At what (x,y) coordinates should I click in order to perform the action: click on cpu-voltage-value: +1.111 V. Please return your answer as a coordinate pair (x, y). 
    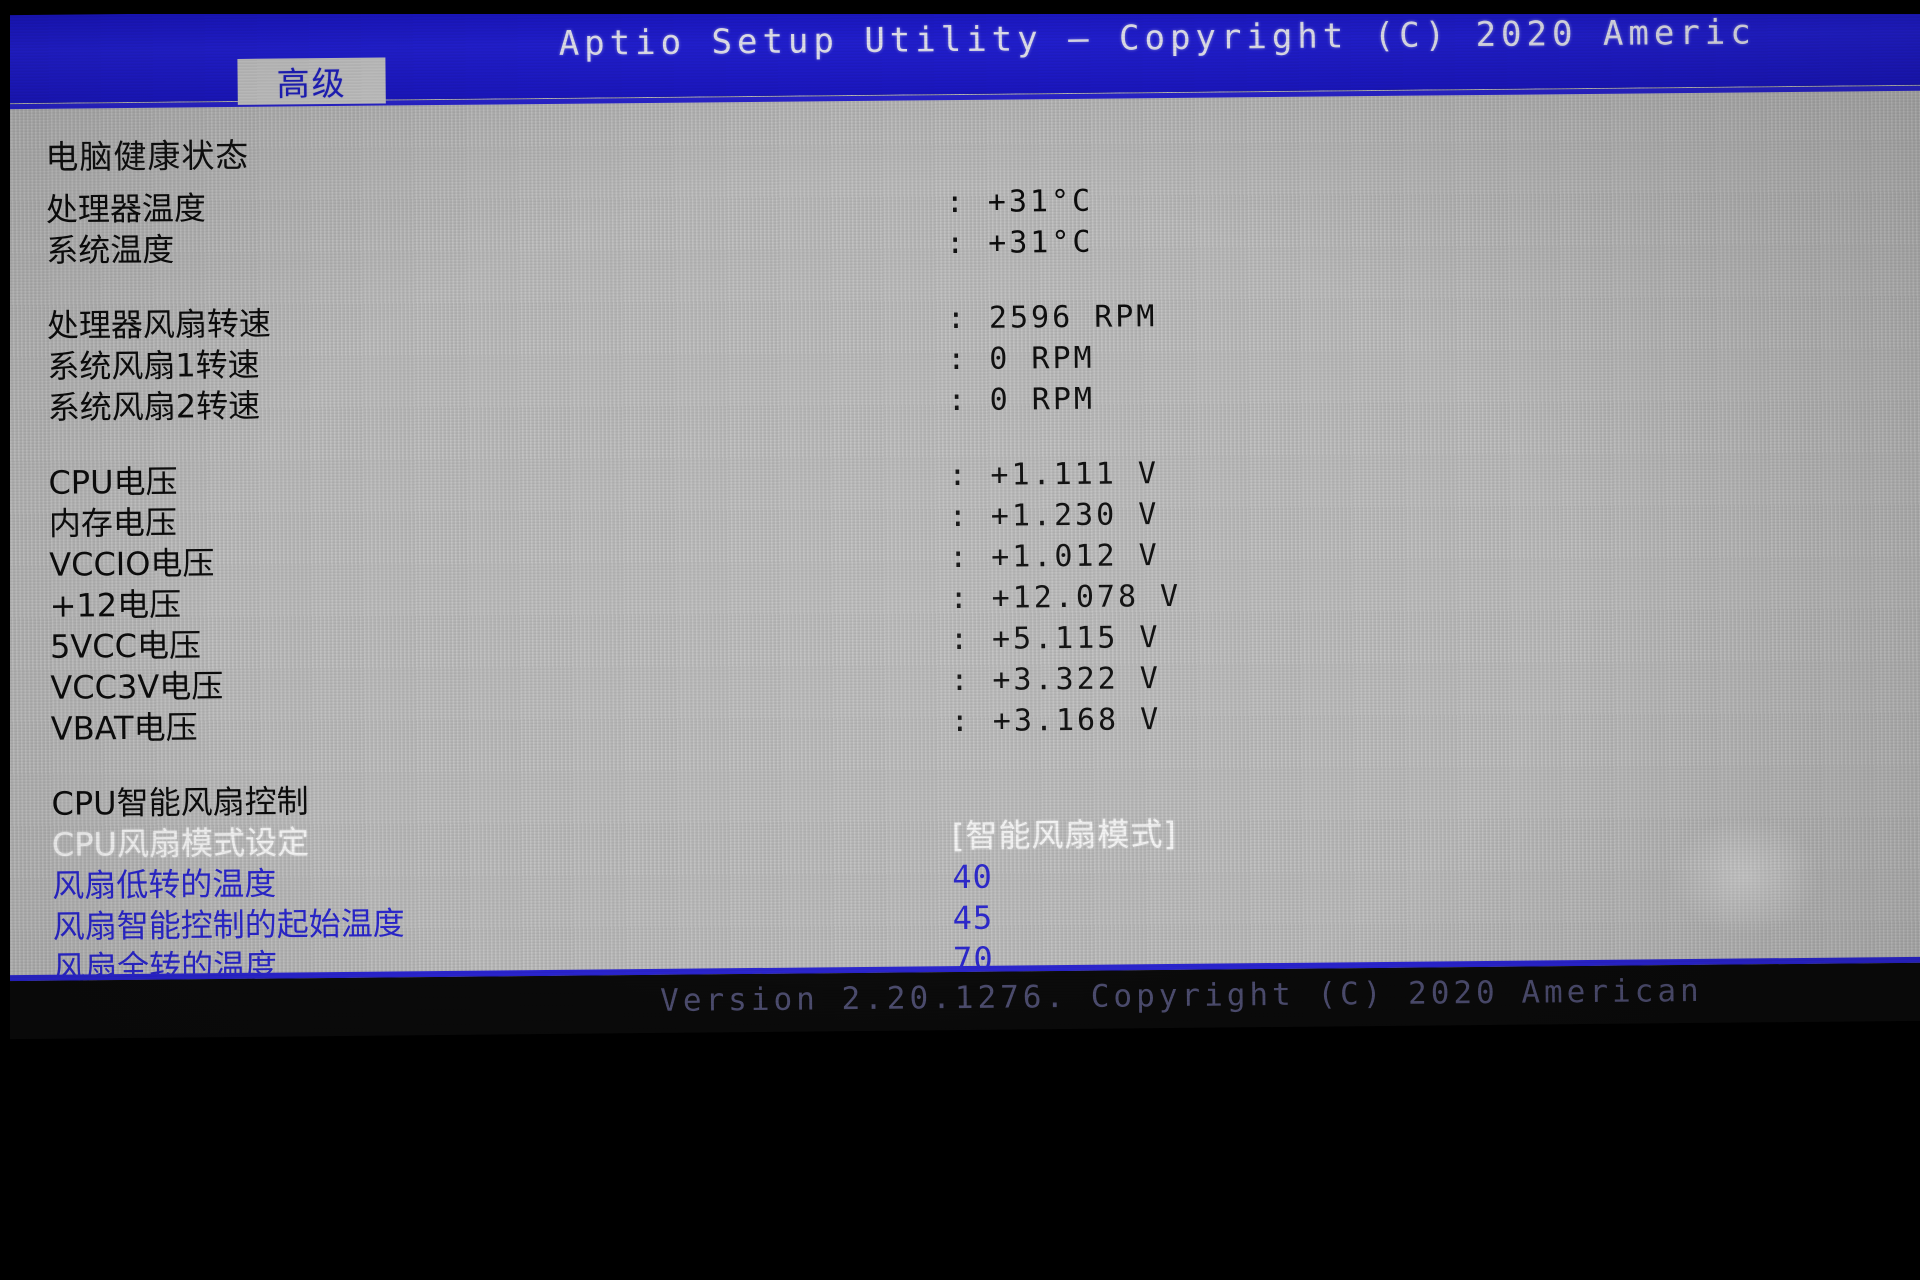
    Looking at the image, I should click on (1075, 474).